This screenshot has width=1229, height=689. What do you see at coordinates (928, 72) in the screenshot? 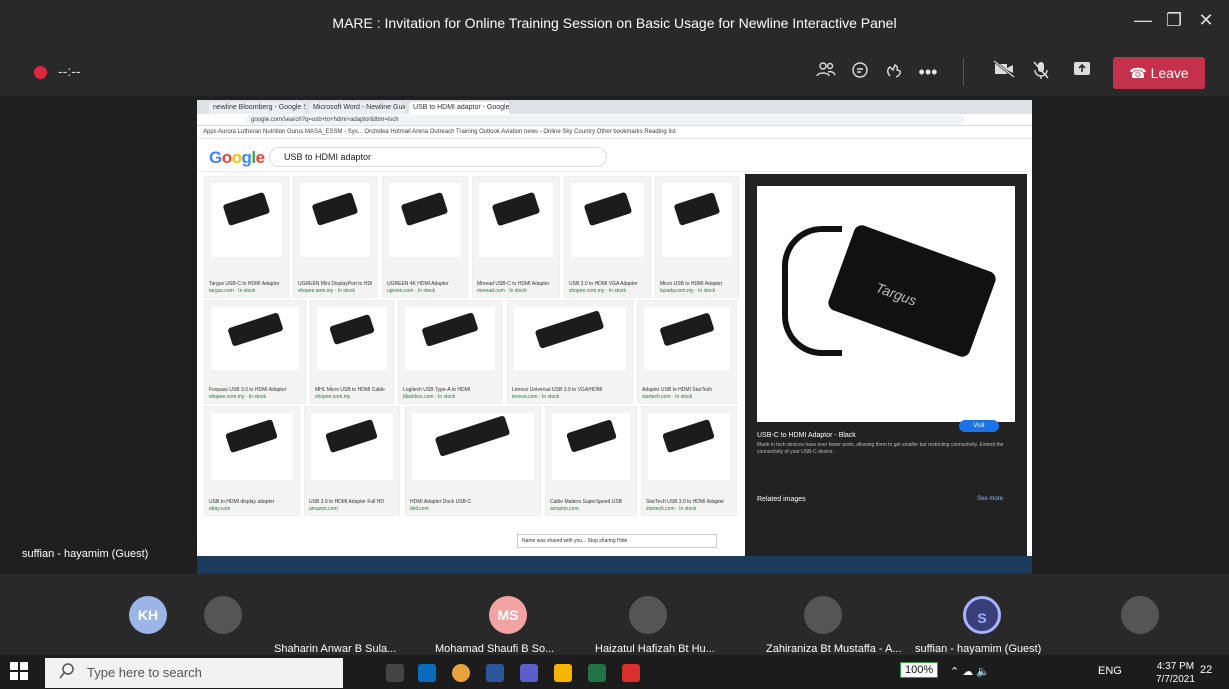
I see `more-icon: •••` at bounding box center [928, 72].